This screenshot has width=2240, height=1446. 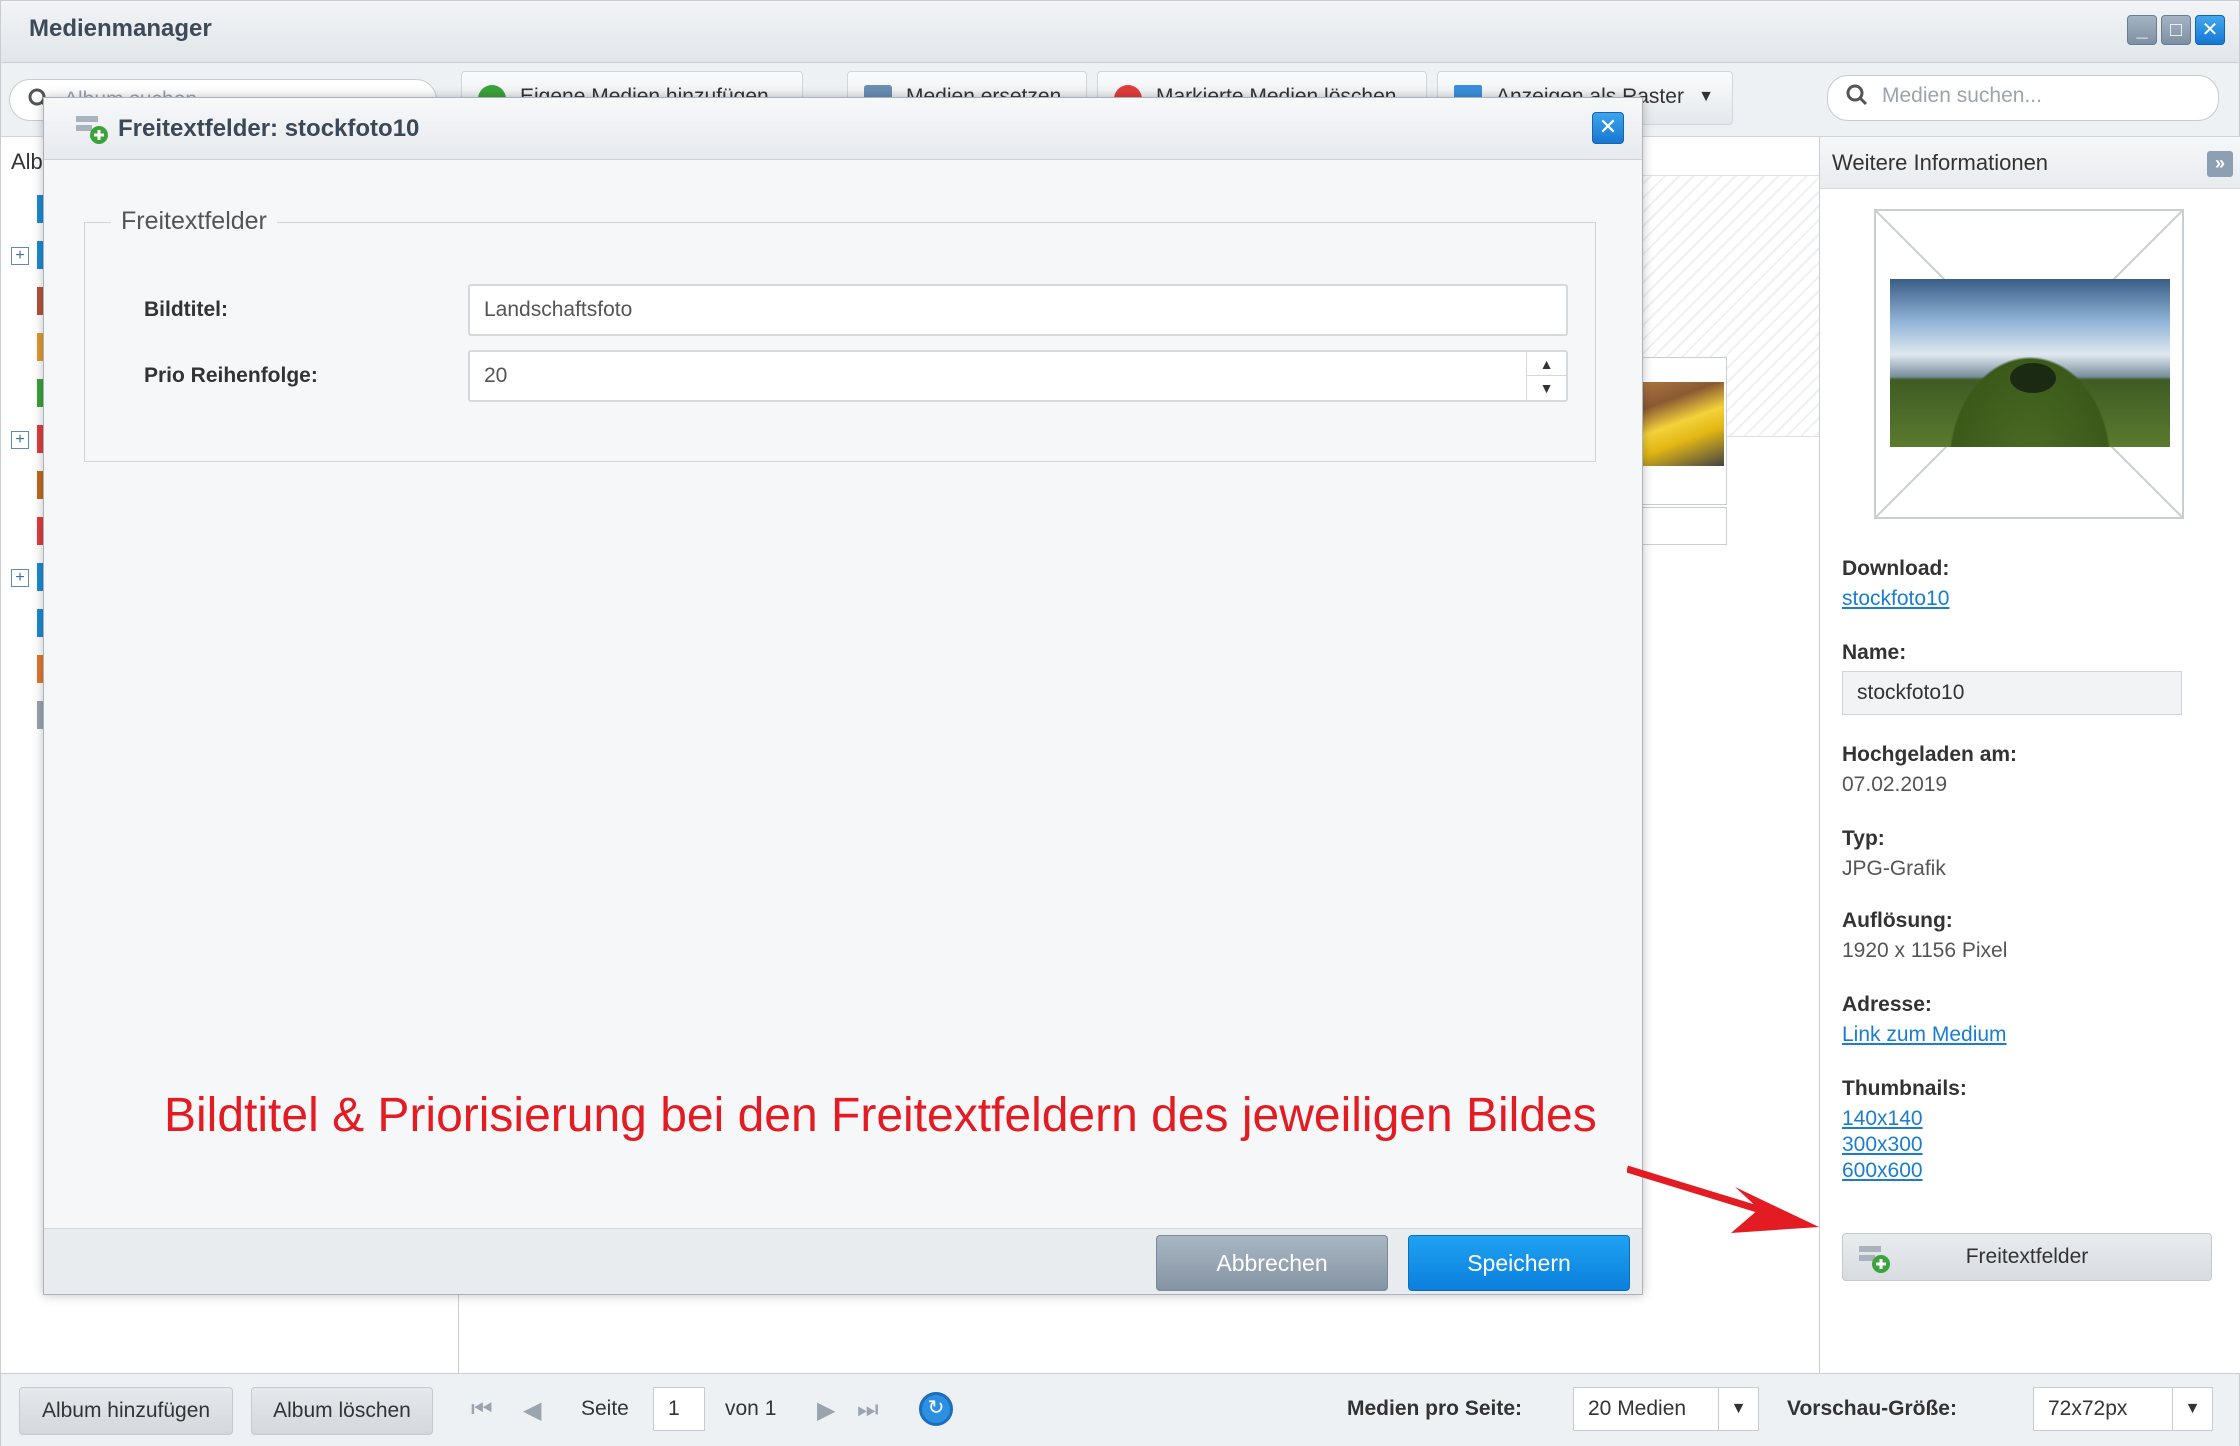 I want to click on freitext-fieldset: Freitextfelder, so click(x=840, y=334).